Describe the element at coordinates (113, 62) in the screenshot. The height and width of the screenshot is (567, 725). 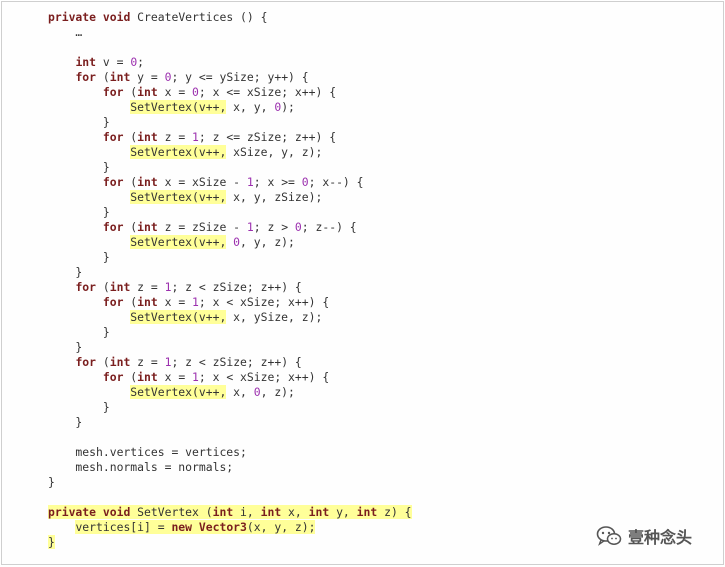
I see `code-token: v =` at that location.